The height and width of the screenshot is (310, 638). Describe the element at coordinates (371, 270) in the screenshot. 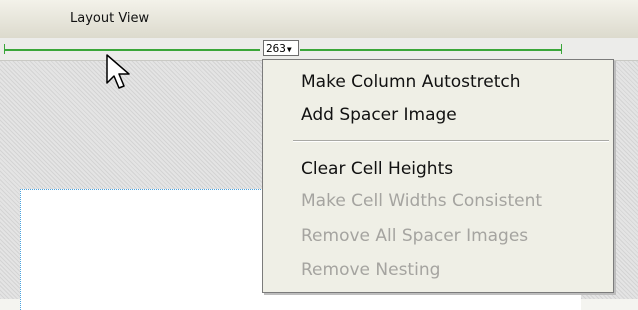

I see `menu-item-remove-nesting: Remove Nesting` at that location.